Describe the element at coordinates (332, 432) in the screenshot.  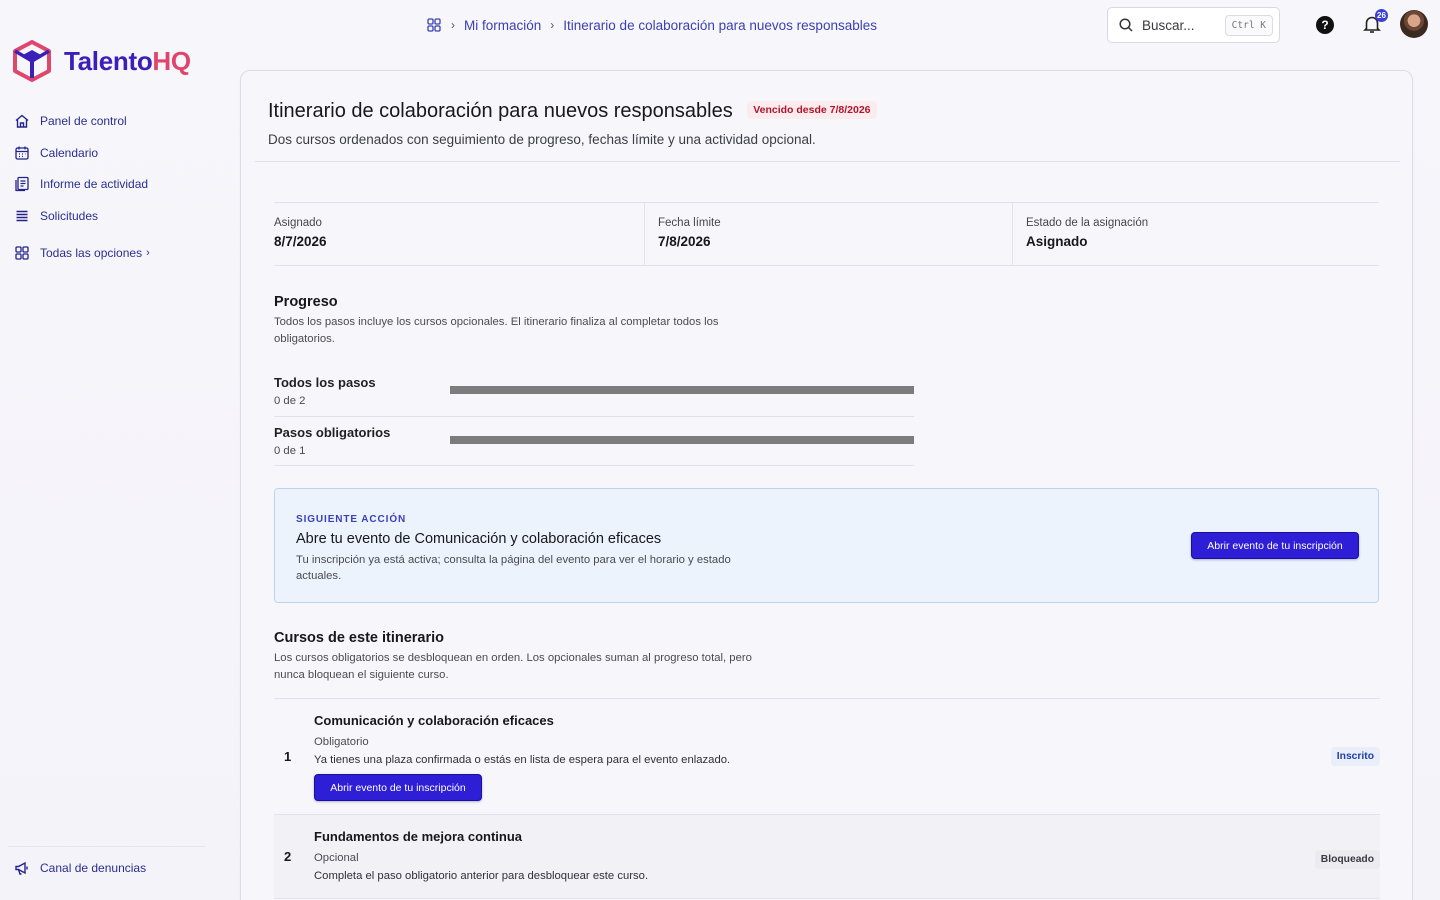
I see `progress-name: Pasos obligatorios` at that location.